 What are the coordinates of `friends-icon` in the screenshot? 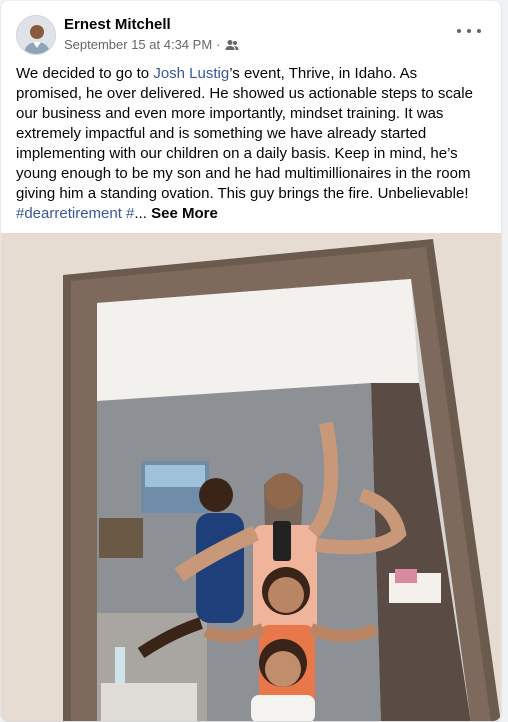 It's located at (232, 45).